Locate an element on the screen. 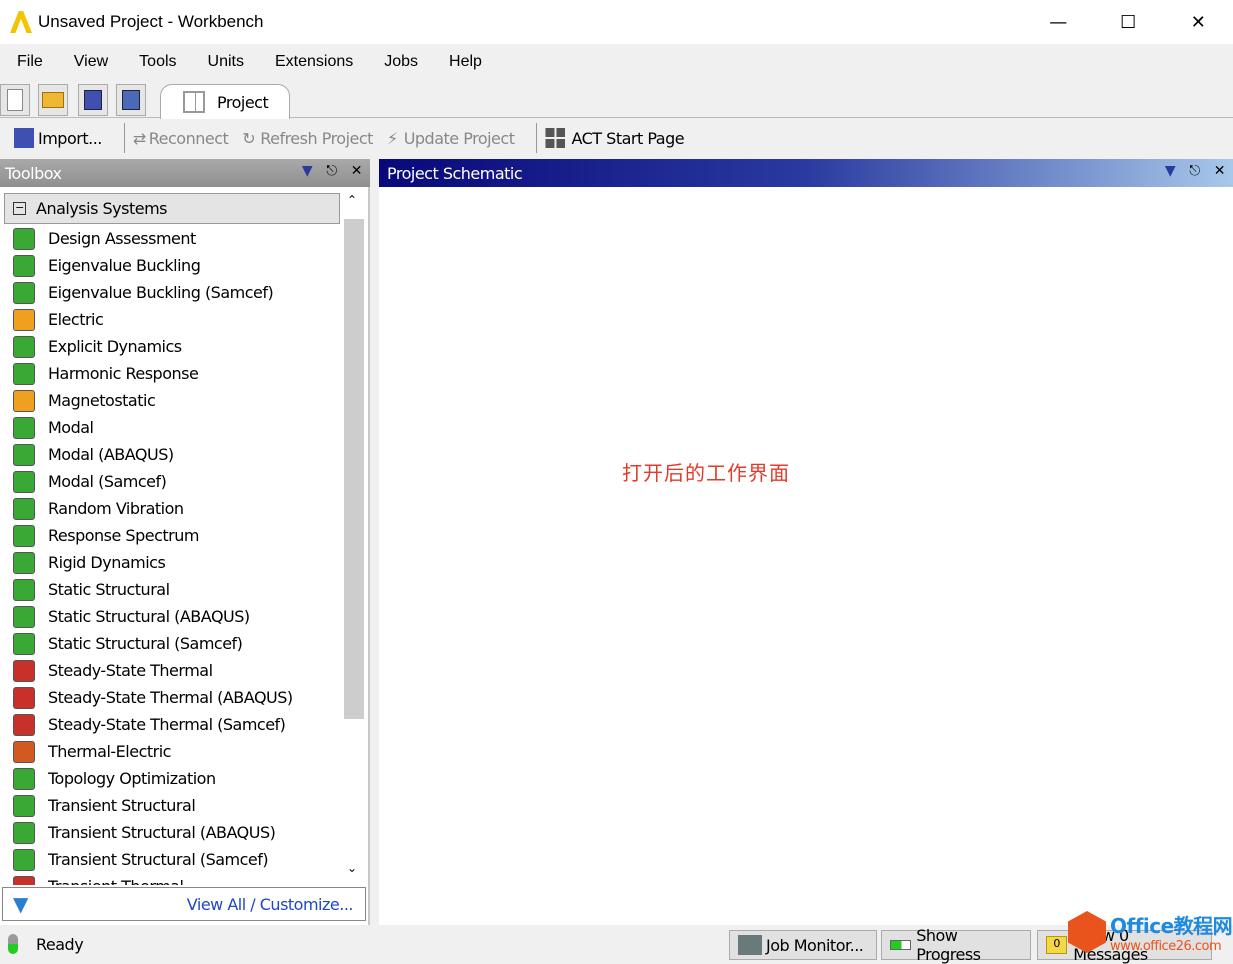 This screenshot has width=1233, height=964. toolbox-item: Harmonic Response is located at coordinates (171, 373).